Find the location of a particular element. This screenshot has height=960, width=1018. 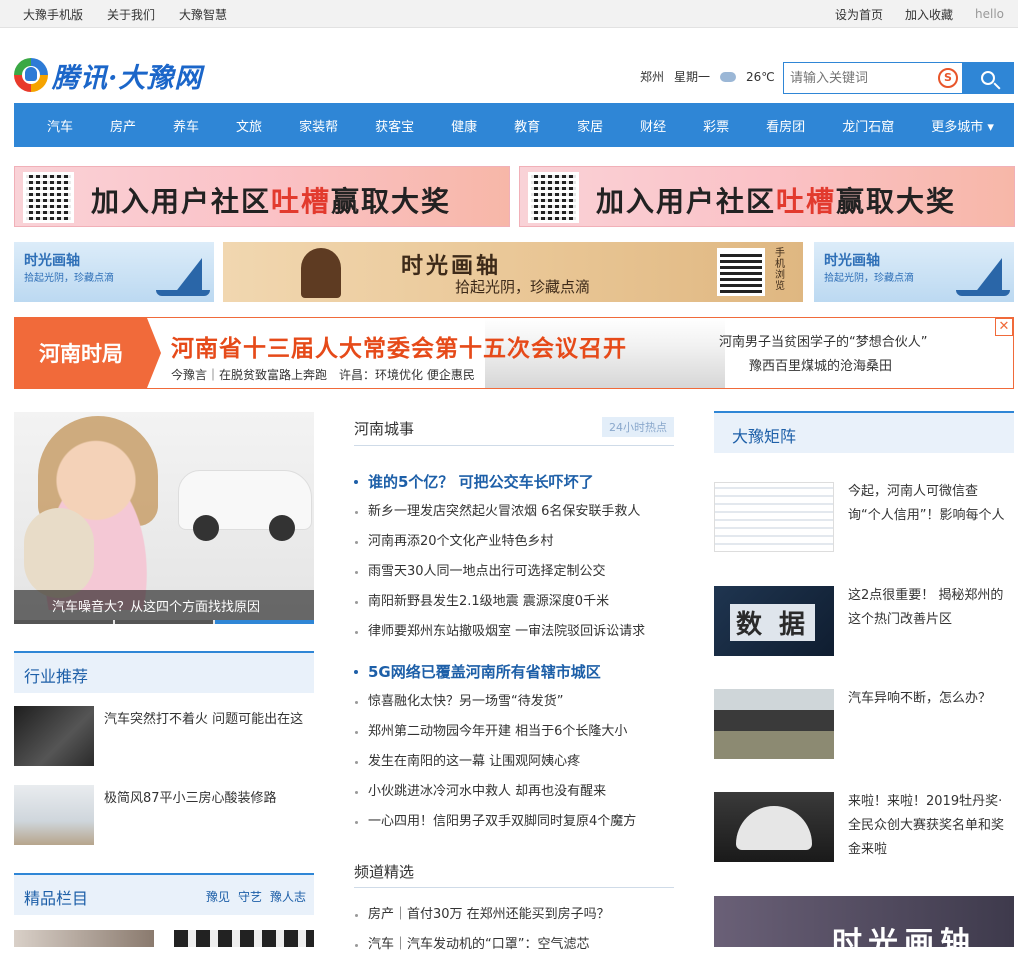

column-tag: 豫见 is located at coordinates (218, 896).